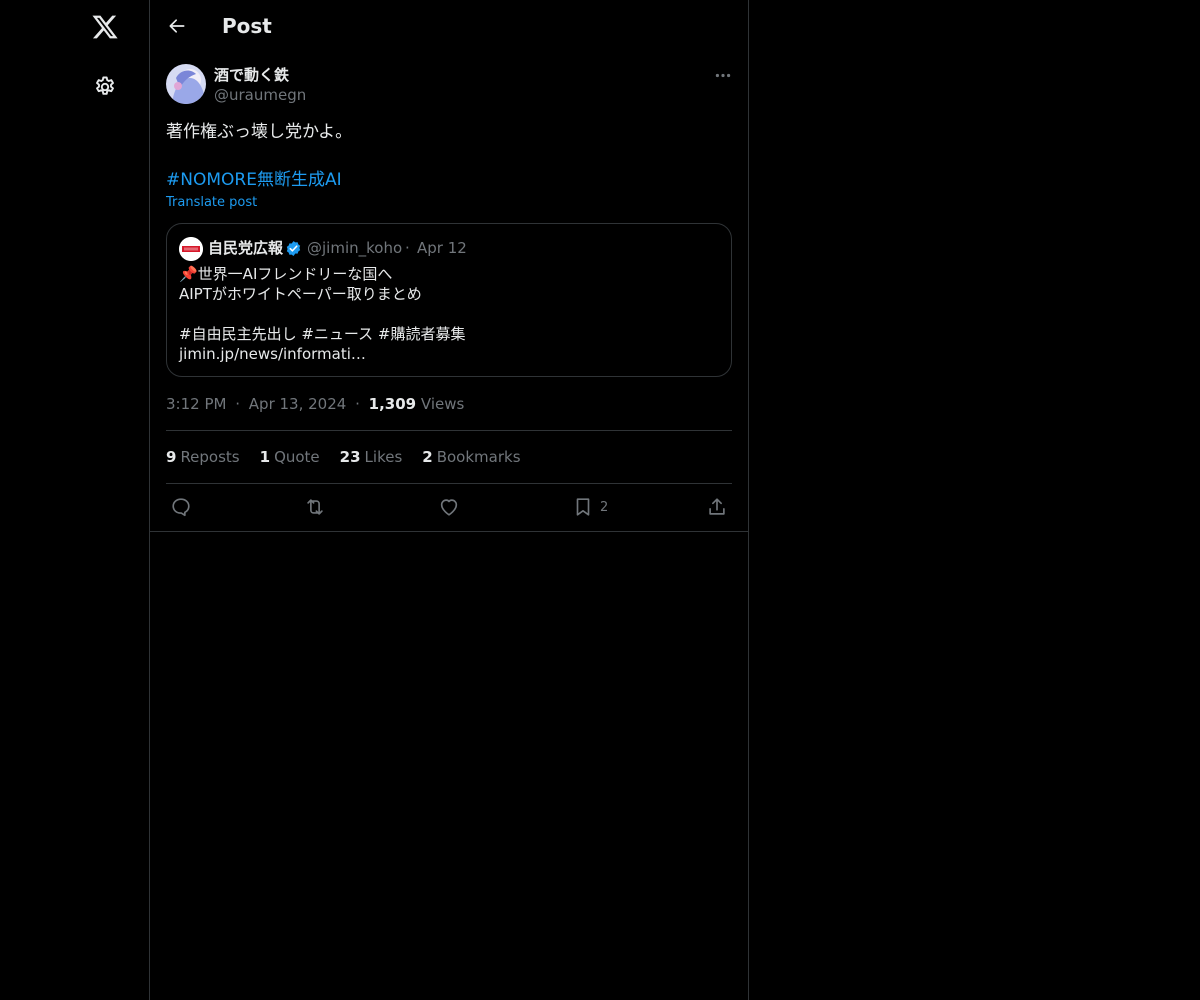  I want to click on quotes-stat: 1 Quote, so click(290, 457).